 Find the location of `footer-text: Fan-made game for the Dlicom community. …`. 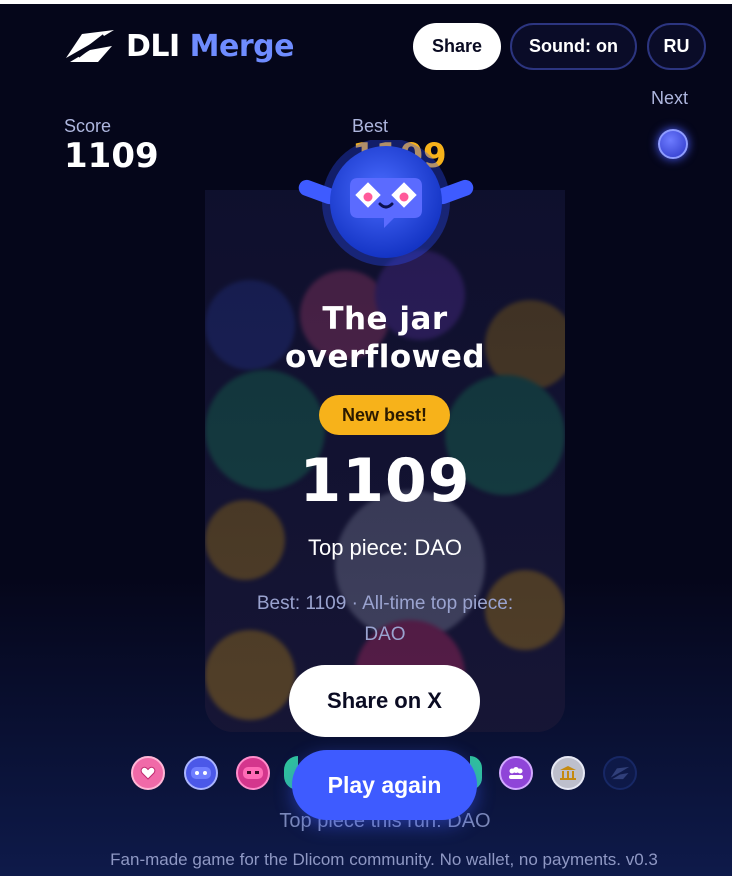

footer-text: Fan-made game for the Dlicom community. … is located at coordinates (384, 859).